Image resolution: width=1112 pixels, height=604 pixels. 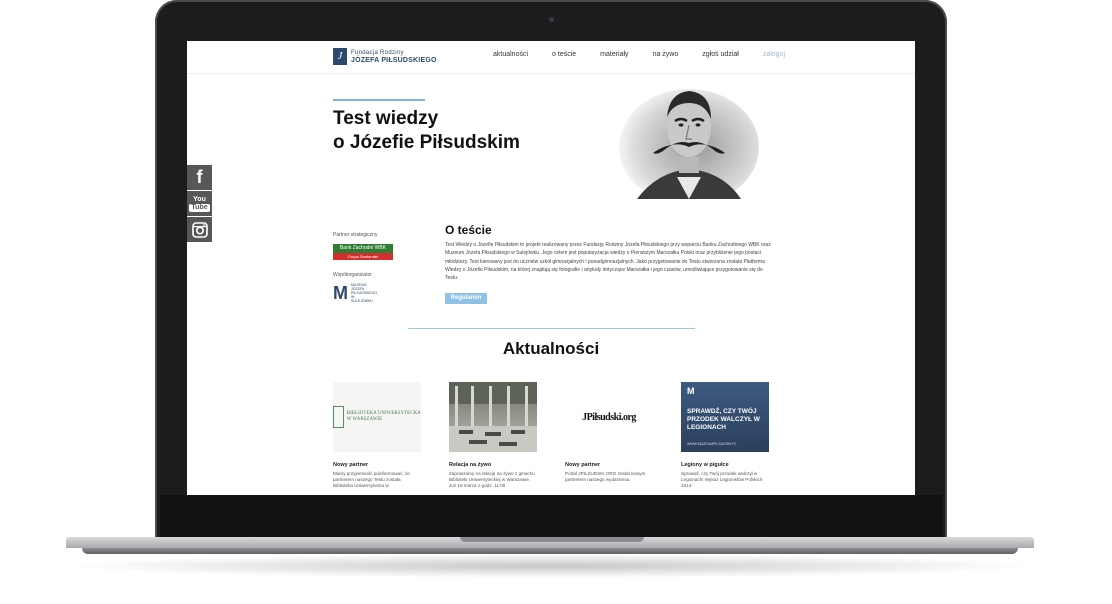 I want to click on facebook-icon: f, so click(x=199, y=177).